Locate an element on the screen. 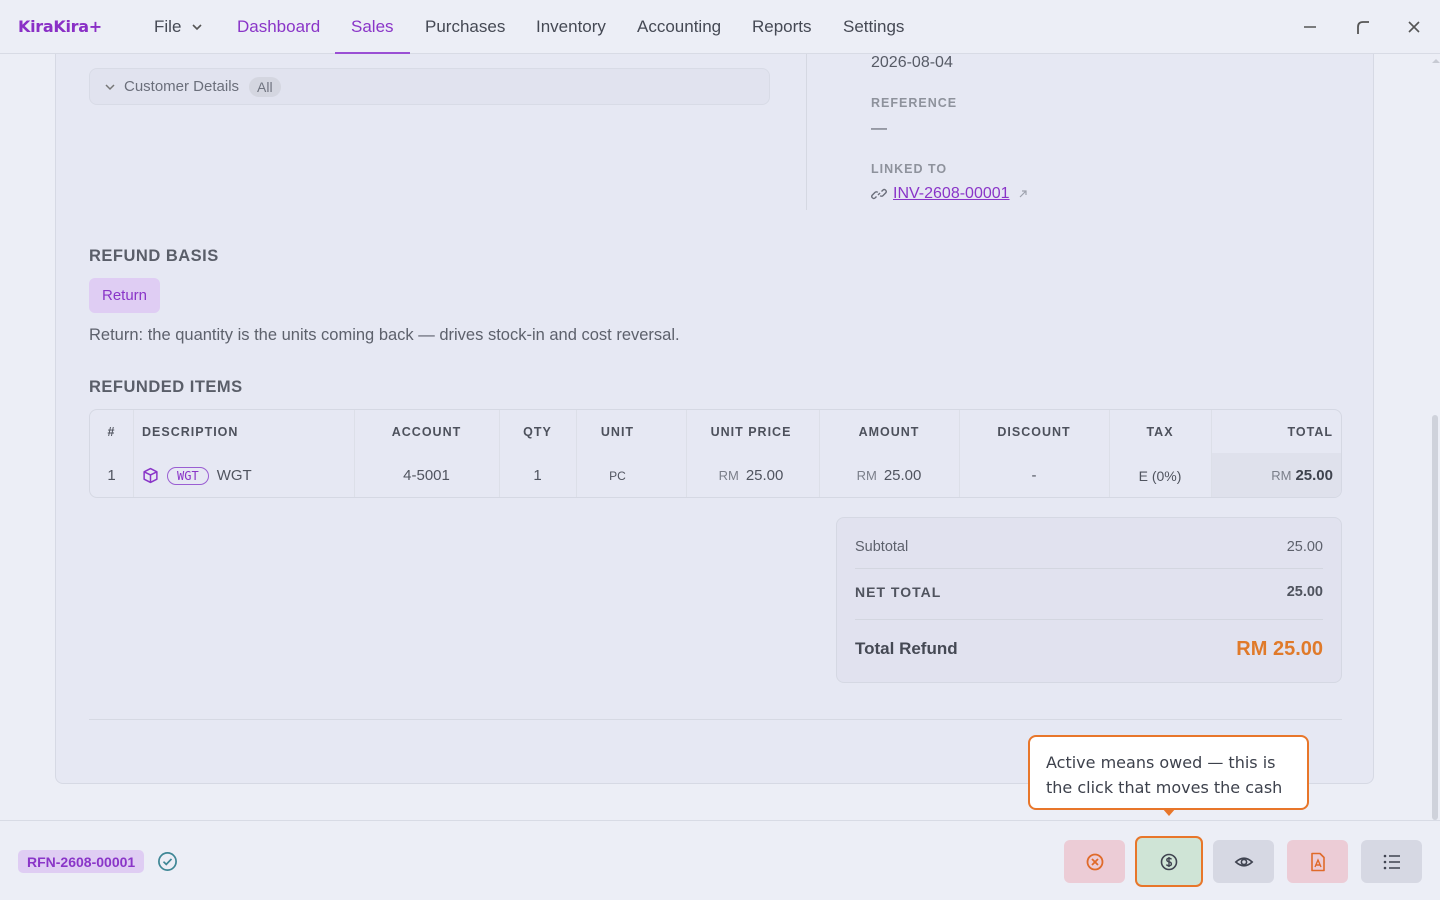 The image size is (1440, 900). restore-icon is located at coordinates (1363, 27).